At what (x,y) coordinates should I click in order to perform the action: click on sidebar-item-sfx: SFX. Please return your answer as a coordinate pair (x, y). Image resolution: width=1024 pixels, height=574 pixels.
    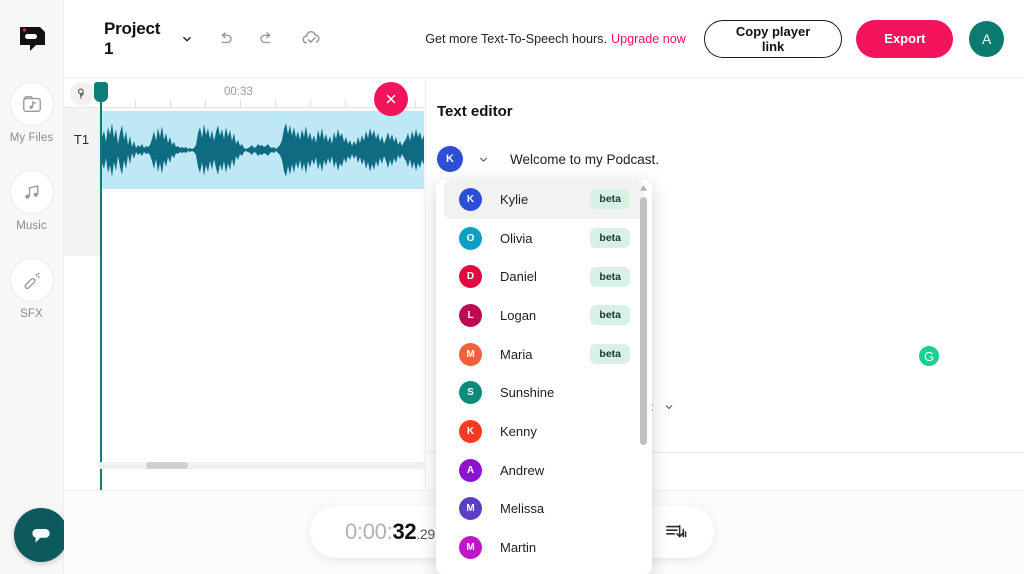
    Looking at the image, I should click on (32, 289).